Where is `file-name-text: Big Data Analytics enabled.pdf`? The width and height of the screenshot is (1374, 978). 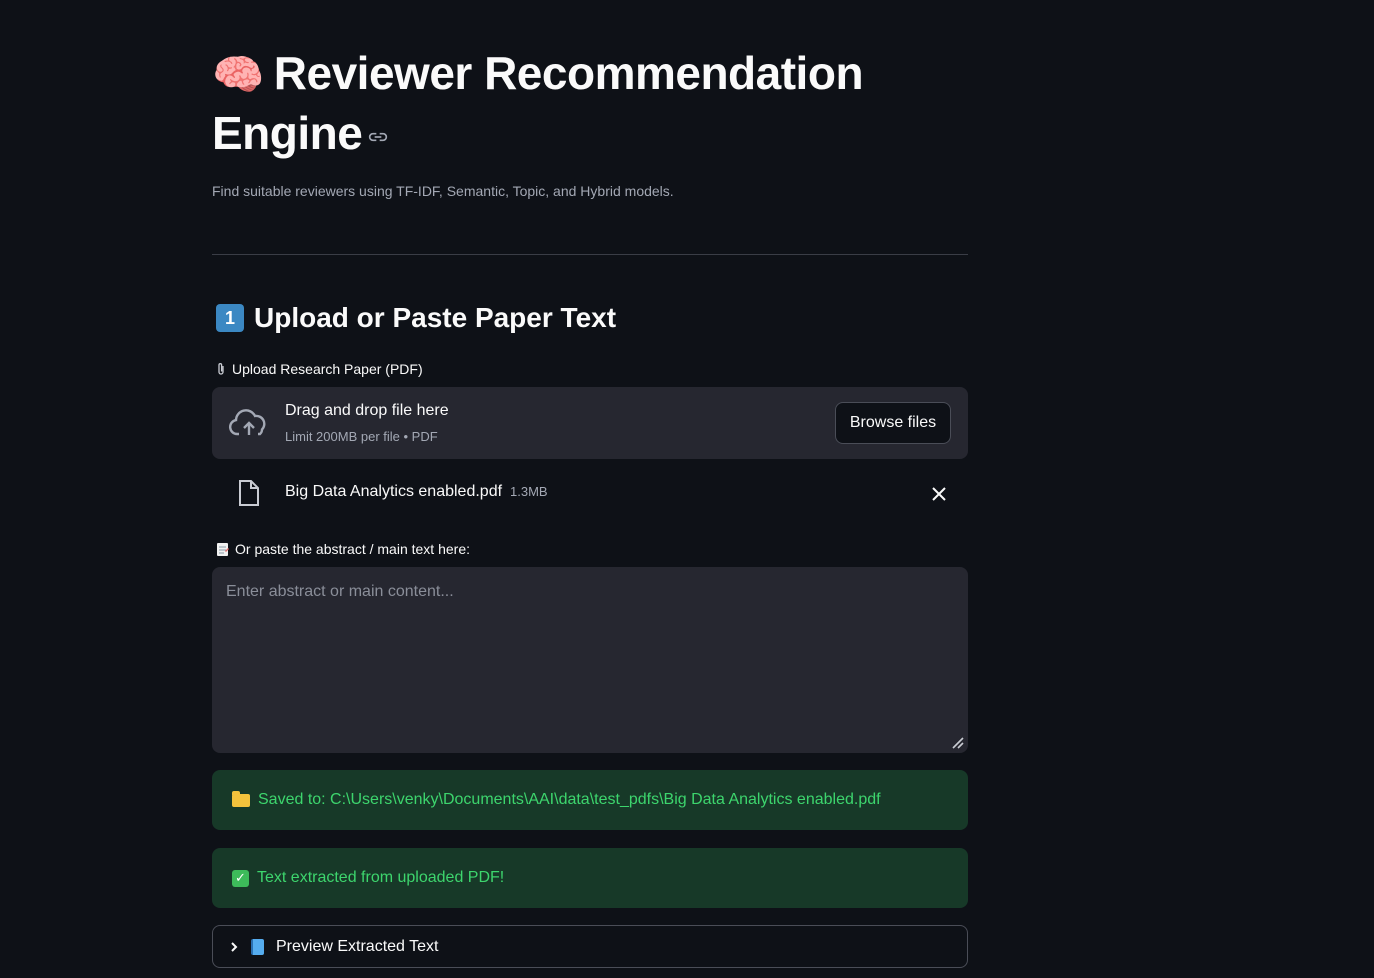 file-name-text: Big Data Analytics enabled.pdf is located at coordinates (394, 491).